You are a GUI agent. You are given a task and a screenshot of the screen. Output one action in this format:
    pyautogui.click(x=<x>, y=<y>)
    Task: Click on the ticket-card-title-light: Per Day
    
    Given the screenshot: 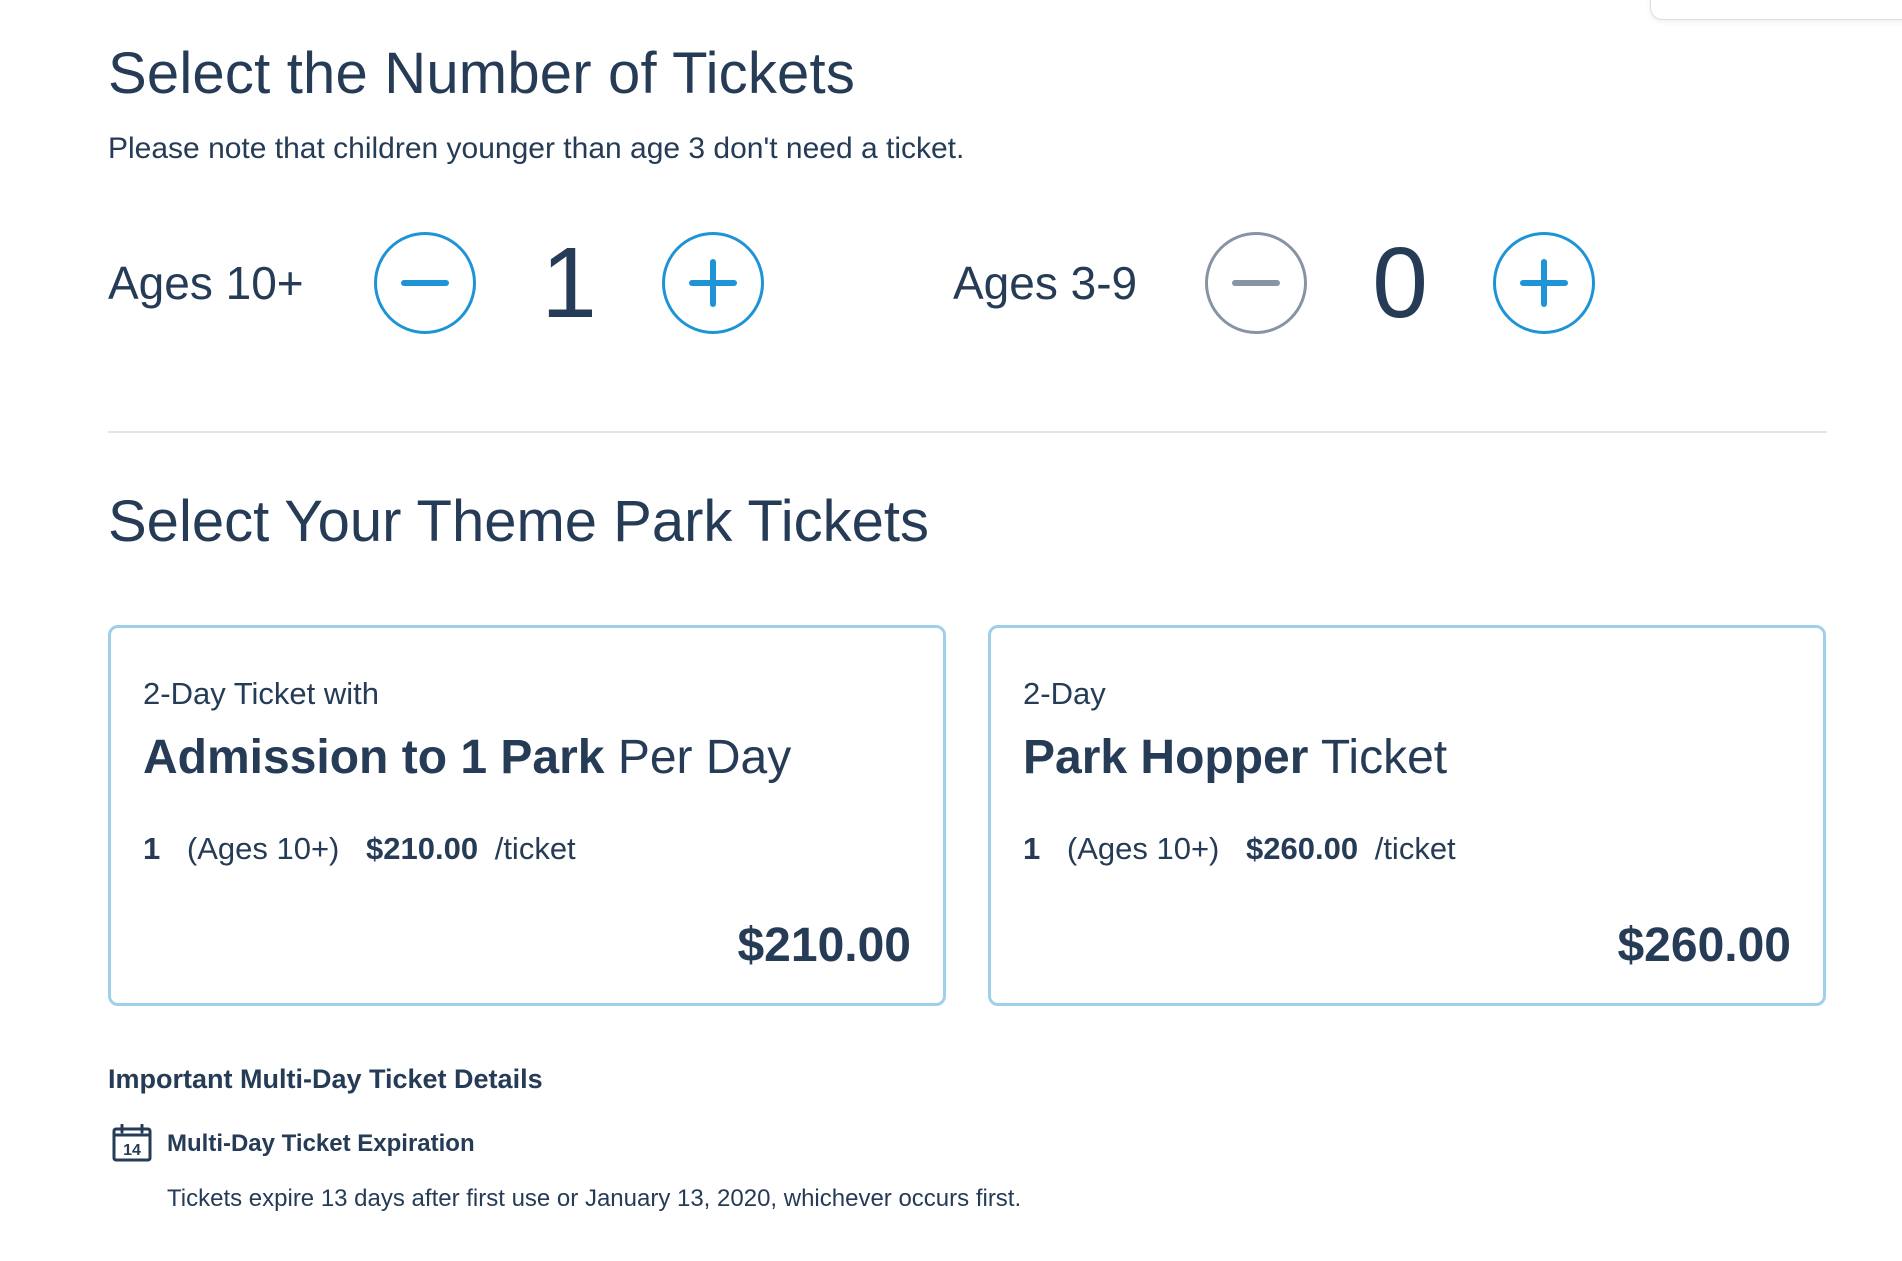 What is the action you would take?
    pyautogui.click(x=704, y=757)
    